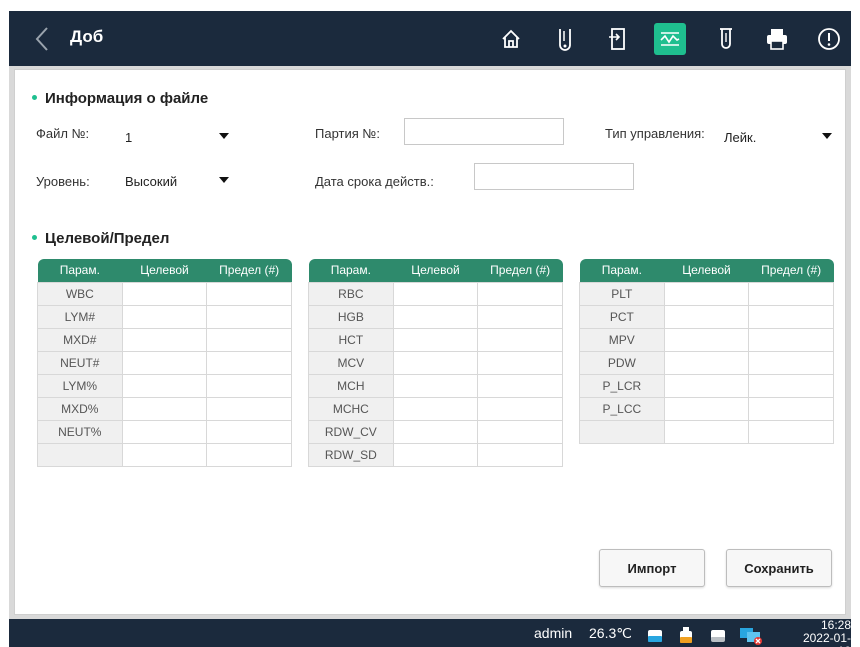 This screenshot has height=647, width=860. I want to click on datetime: 16:28 2022-01-10, so click(825, 633).